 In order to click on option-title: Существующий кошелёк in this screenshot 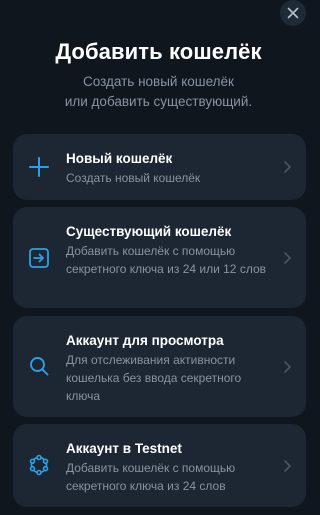, I will do `click(149, 231)`.